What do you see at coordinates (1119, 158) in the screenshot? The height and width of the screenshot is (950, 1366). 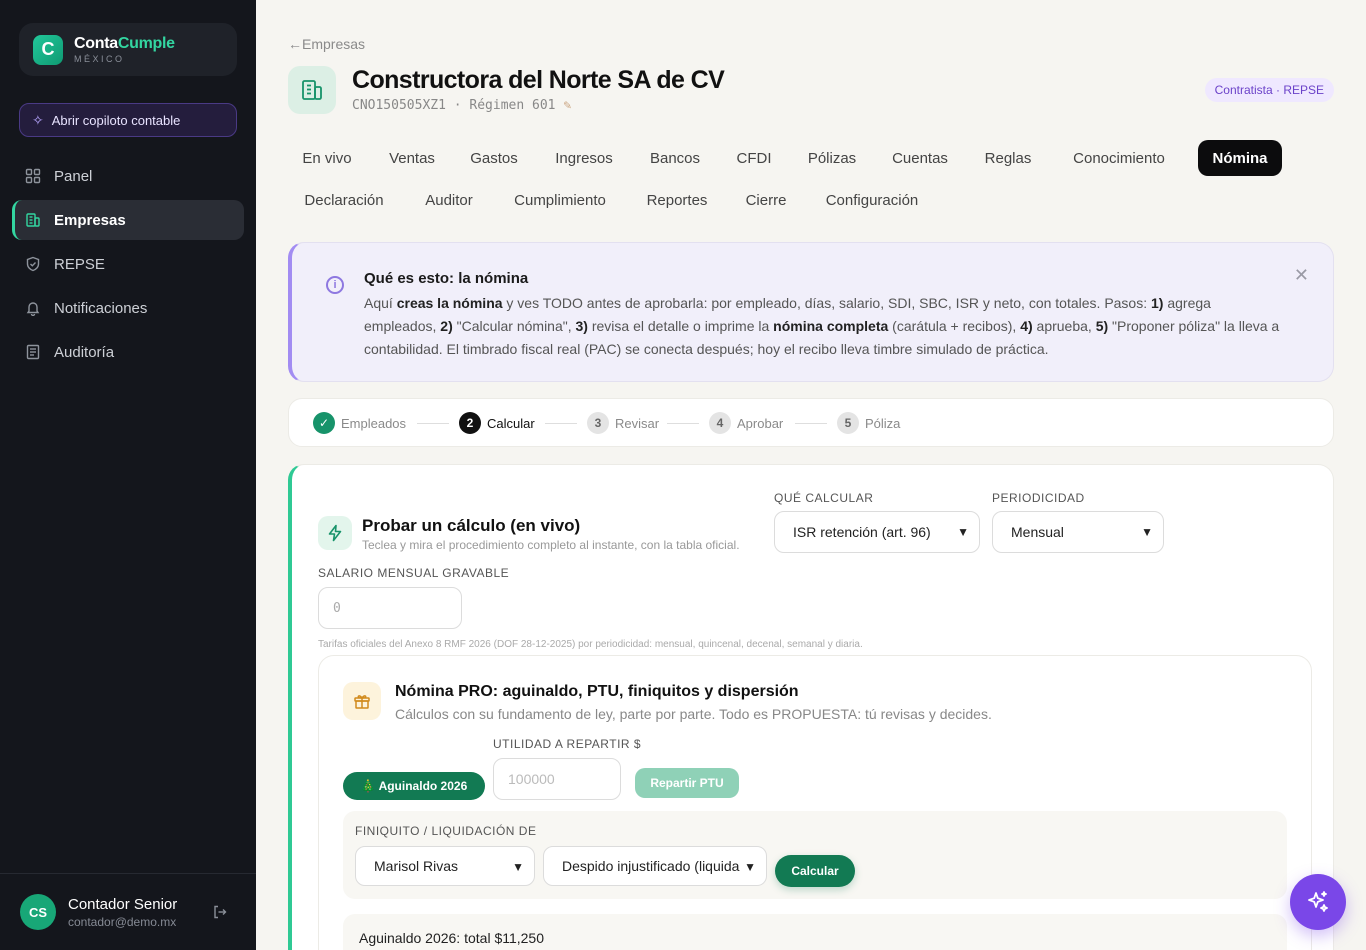 I see `tab-conocimiento: Conocimiento` at bounding box center [1119, 158].